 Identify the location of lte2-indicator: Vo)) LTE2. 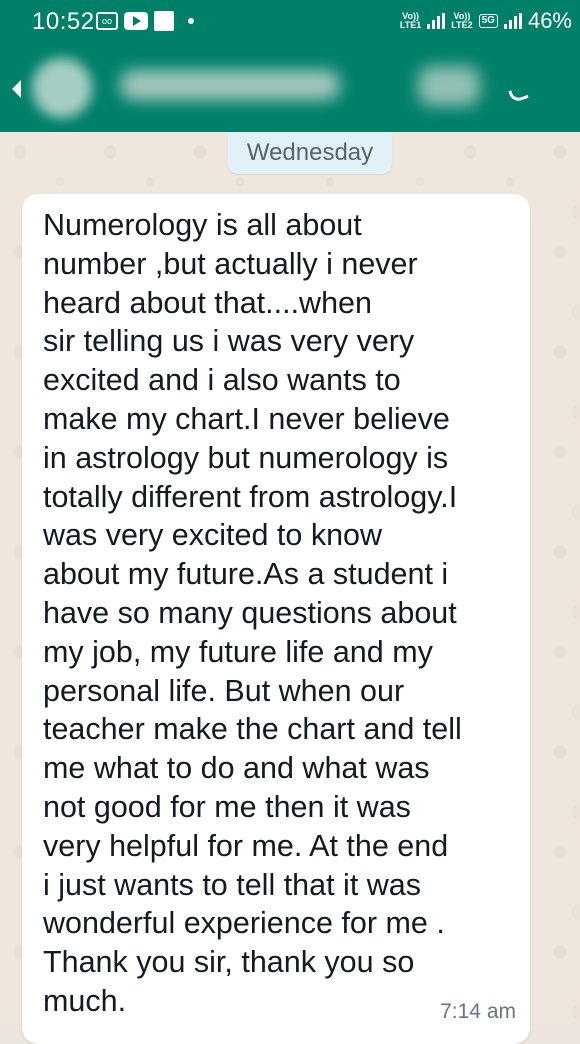
(462, 20).